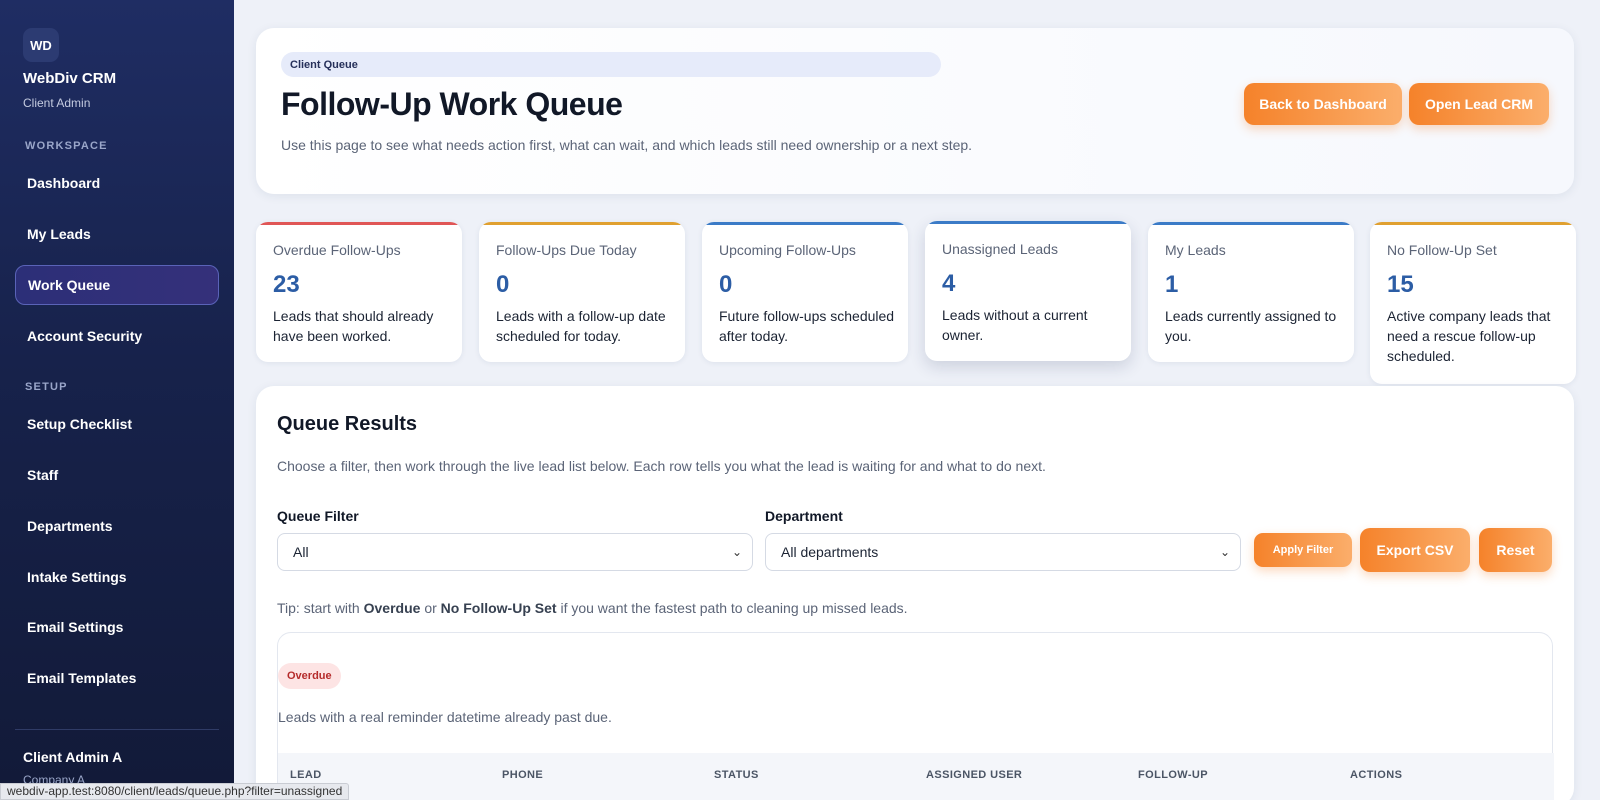 Image resolution: width=1600 pixels, height=800 pixels. What do you see at coordinates (117, 285) in the screenshot?
I see `sidebar-item-work-queue: Work Queue` at bounding box center [117, 285].